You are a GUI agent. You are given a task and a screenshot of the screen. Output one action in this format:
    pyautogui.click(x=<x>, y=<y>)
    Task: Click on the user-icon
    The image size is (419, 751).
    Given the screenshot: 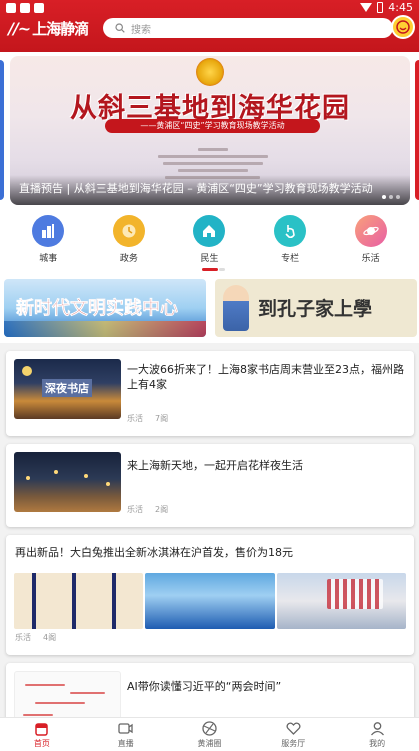 What is the action you would take?
    pyautogui.click(x=377, y=729)
    